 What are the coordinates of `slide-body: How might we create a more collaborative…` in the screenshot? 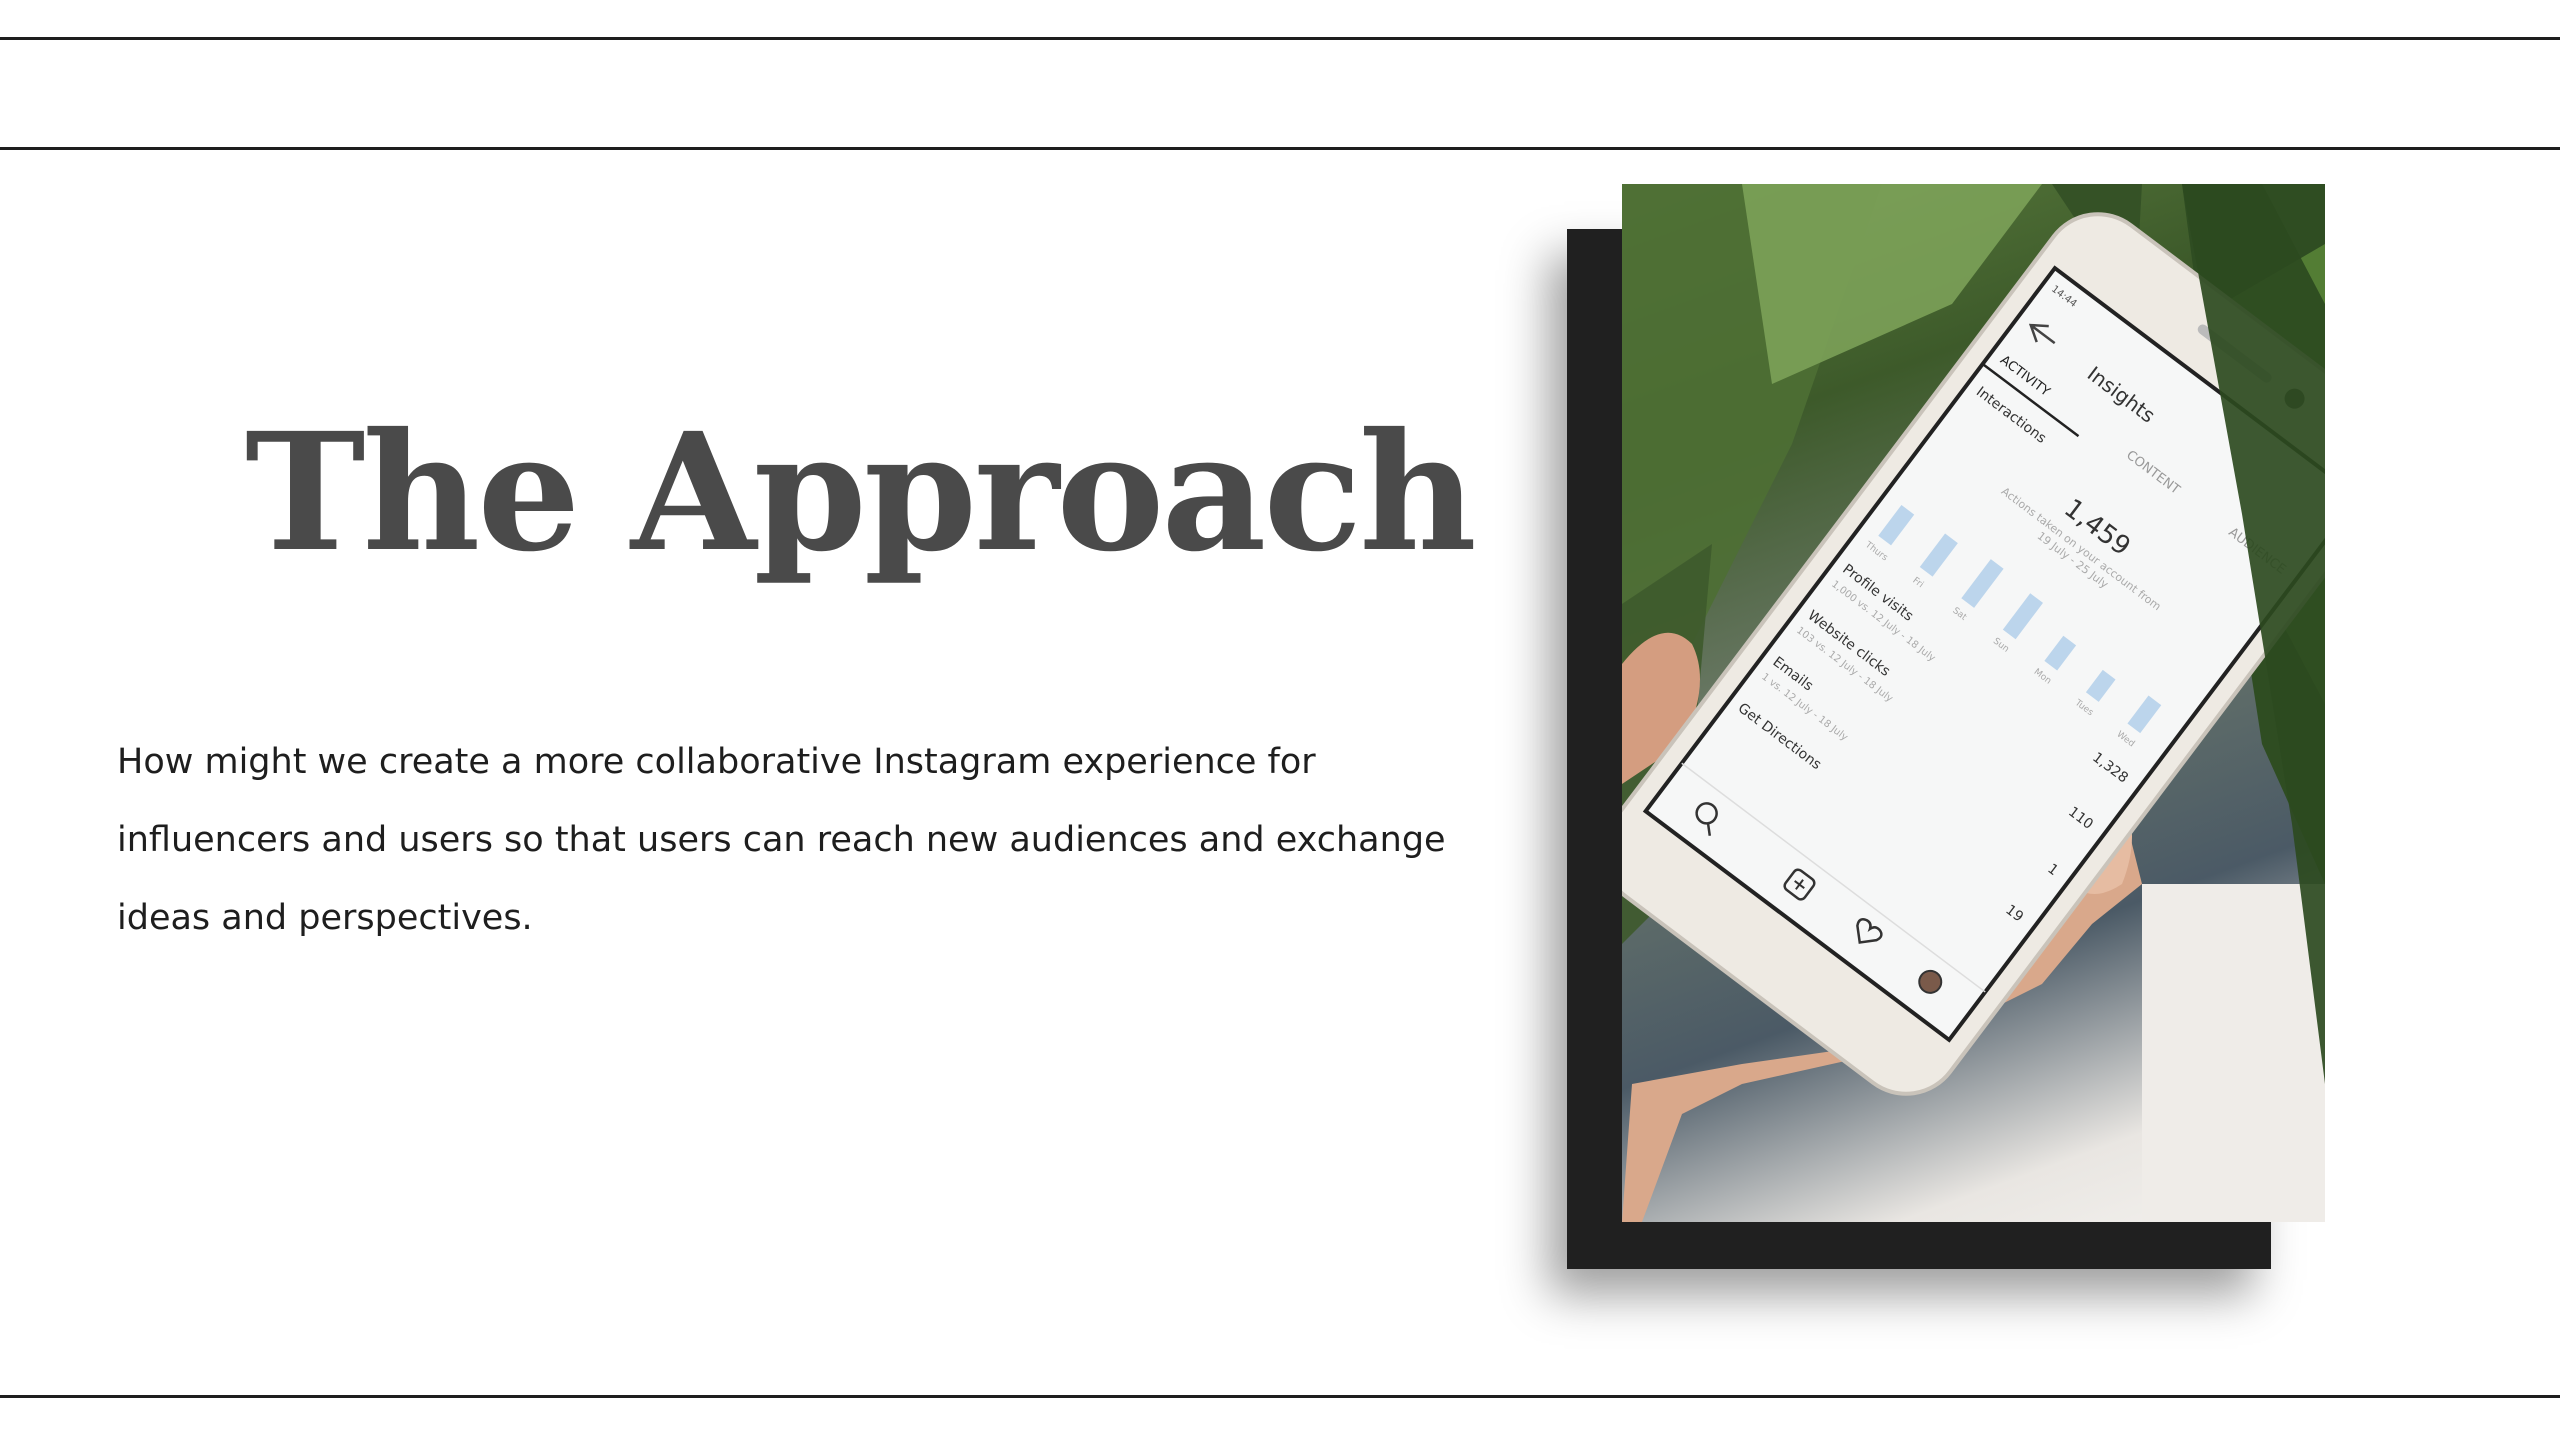 It's located at (781, 840).